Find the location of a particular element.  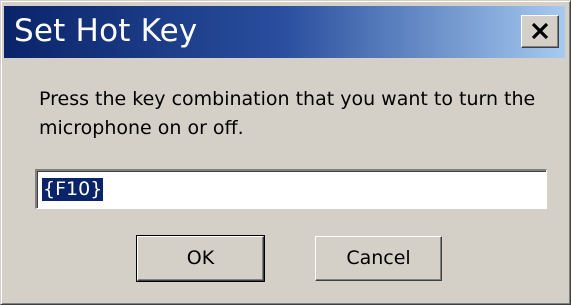

hotkey-value: {F10} is located at coordinates (73, 189).